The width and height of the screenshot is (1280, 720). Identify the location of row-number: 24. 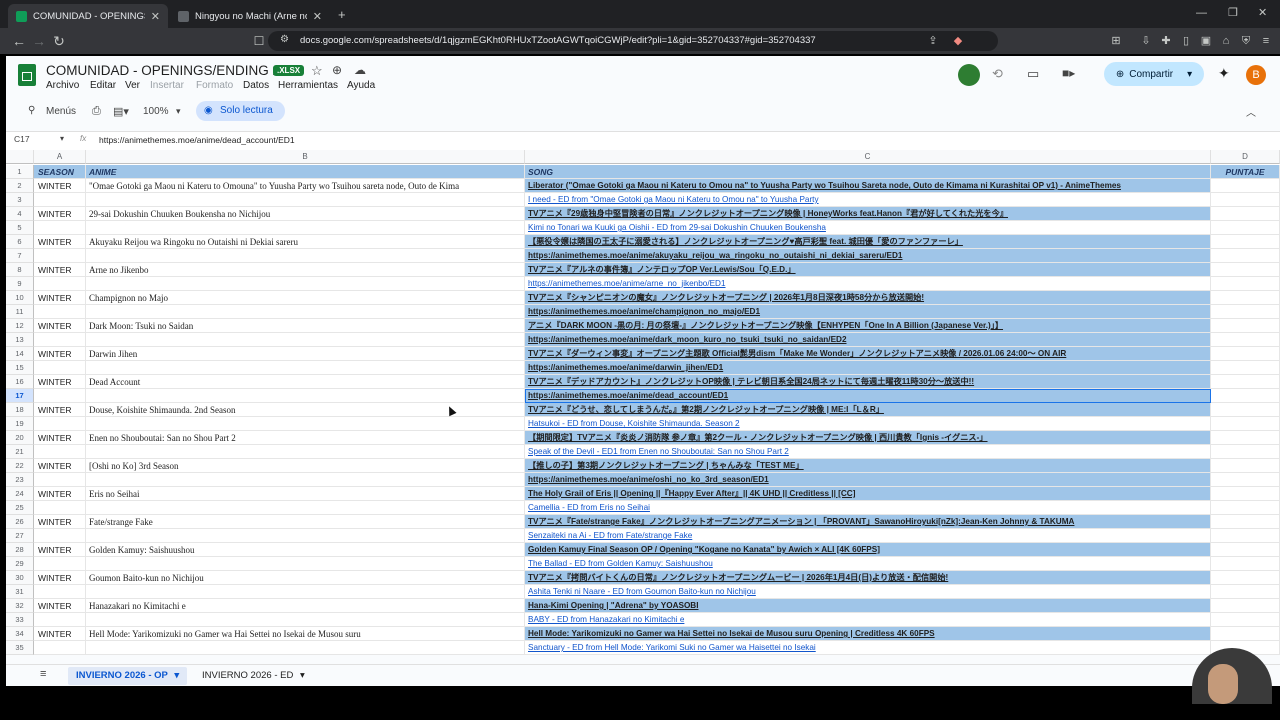
(20, 494).